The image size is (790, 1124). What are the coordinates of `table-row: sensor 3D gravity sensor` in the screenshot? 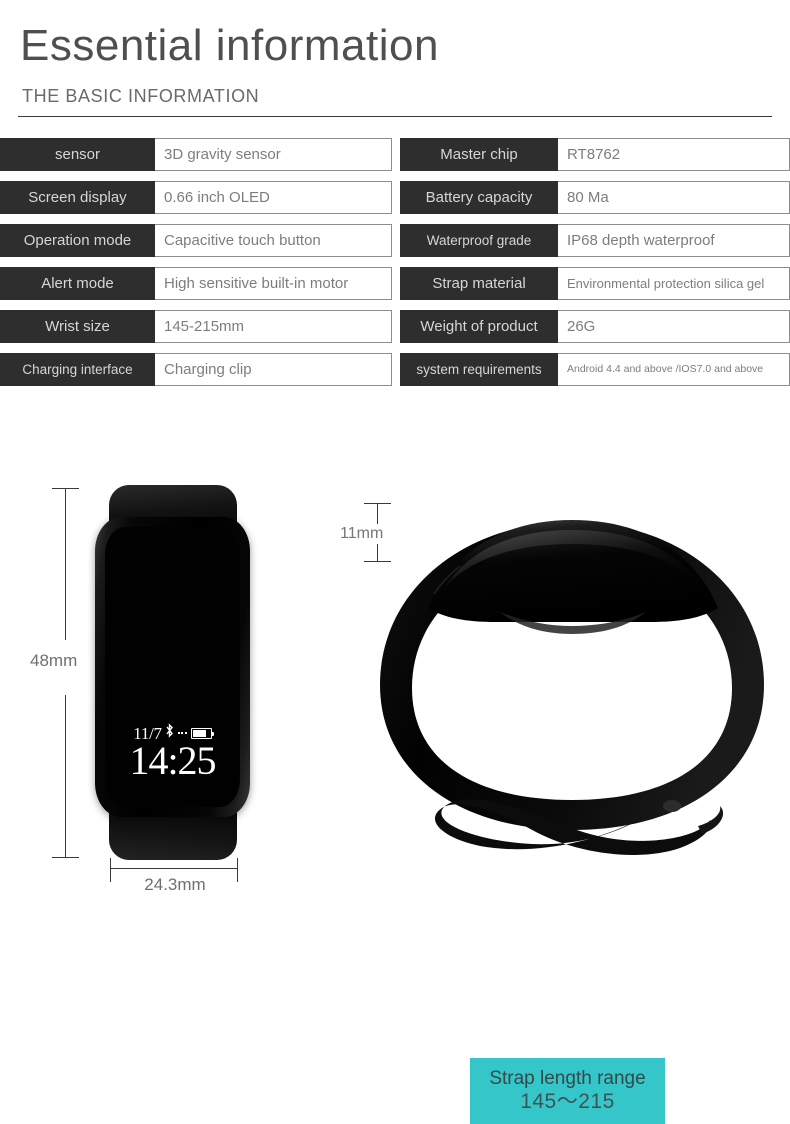 It's located at (196, 154).